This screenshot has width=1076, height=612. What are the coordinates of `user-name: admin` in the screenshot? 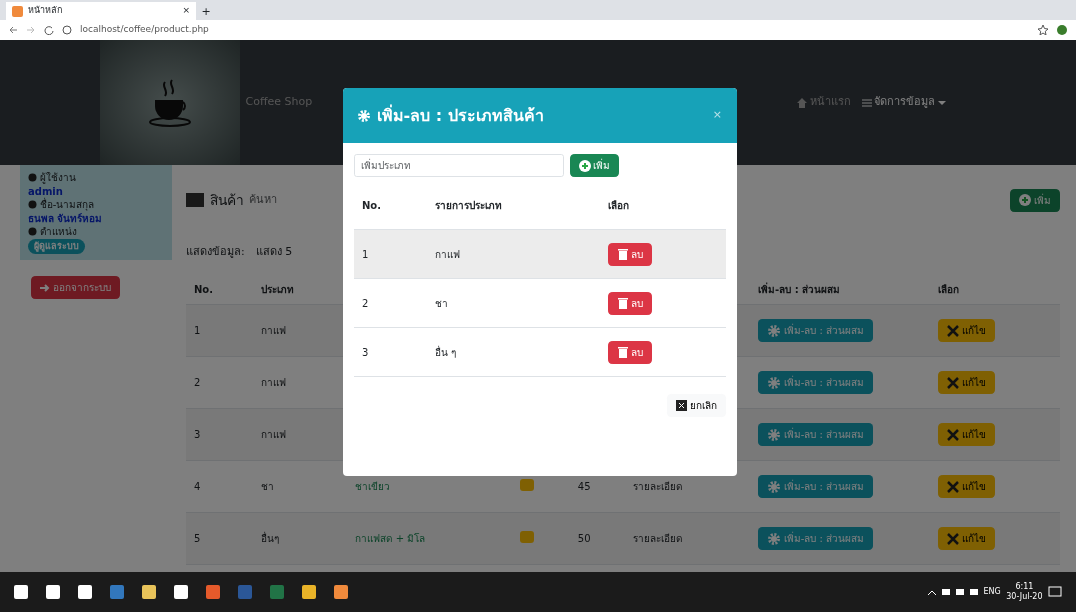 It's located at (46, 190).